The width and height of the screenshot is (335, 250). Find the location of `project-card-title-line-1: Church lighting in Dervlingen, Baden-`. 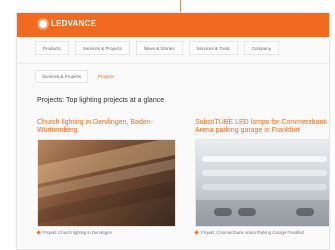

project-card-title-line-1: Church lighting in Dervlingen, Baden- is located at coordinates (95, 122).